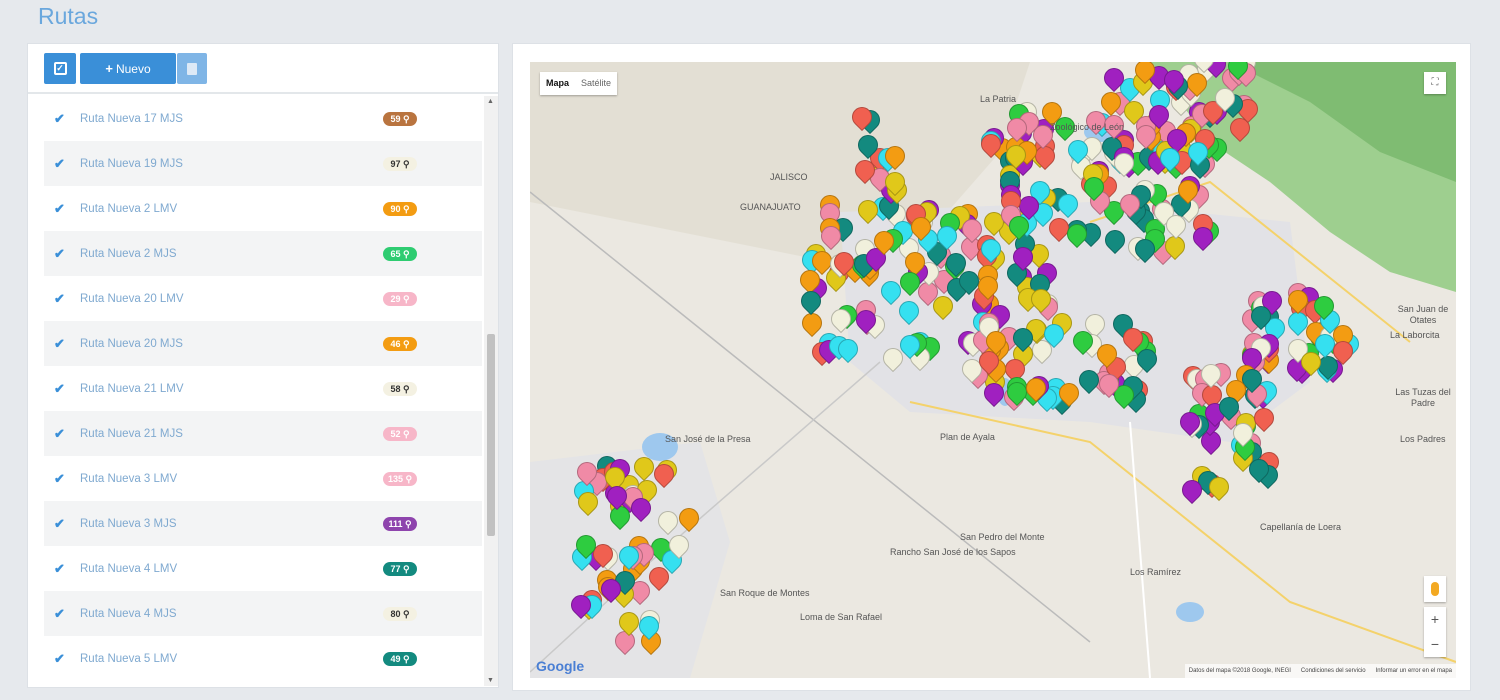  Describe the element at coordinates (1156, 572) in the screenshot. I see `map-place-label: Los Ramírez` at that location.